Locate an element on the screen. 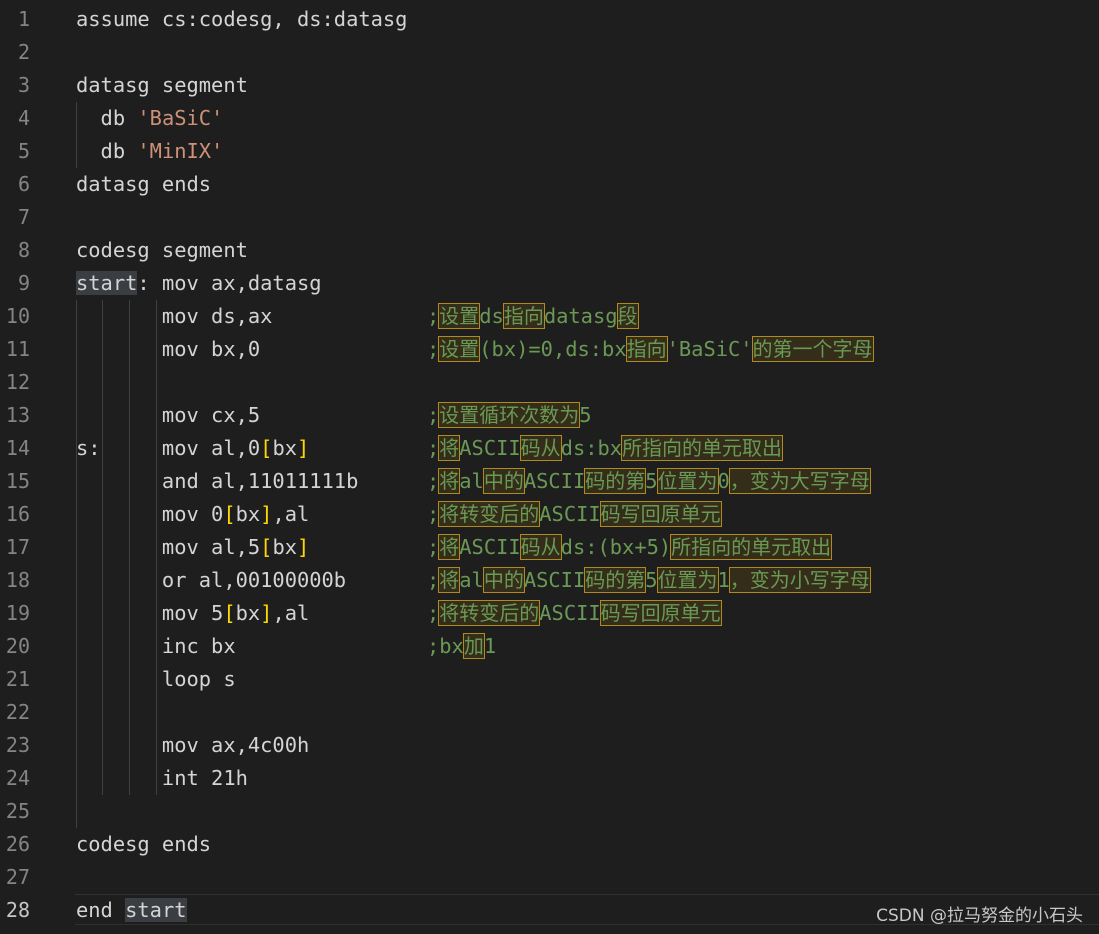 The image size is (1099, 934). code-text: codesg segment is located at coordinates (162, 250).